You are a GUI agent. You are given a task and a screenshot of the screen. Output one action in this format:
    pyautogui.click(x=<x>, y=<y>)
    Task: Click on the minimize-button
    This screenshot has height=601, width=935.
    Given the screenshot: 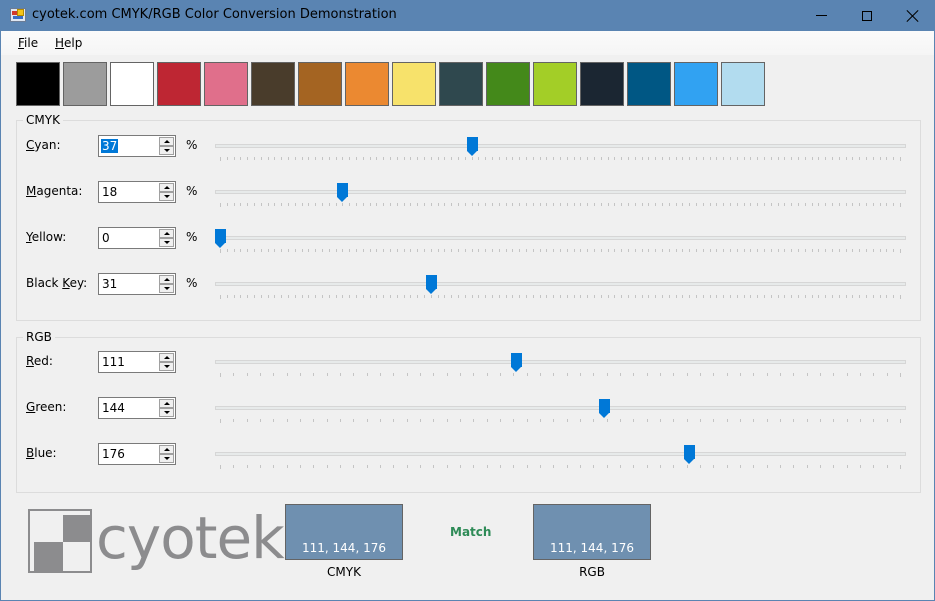 What is the action you would take?
    pyautogui.click(x=821, y=15)
    